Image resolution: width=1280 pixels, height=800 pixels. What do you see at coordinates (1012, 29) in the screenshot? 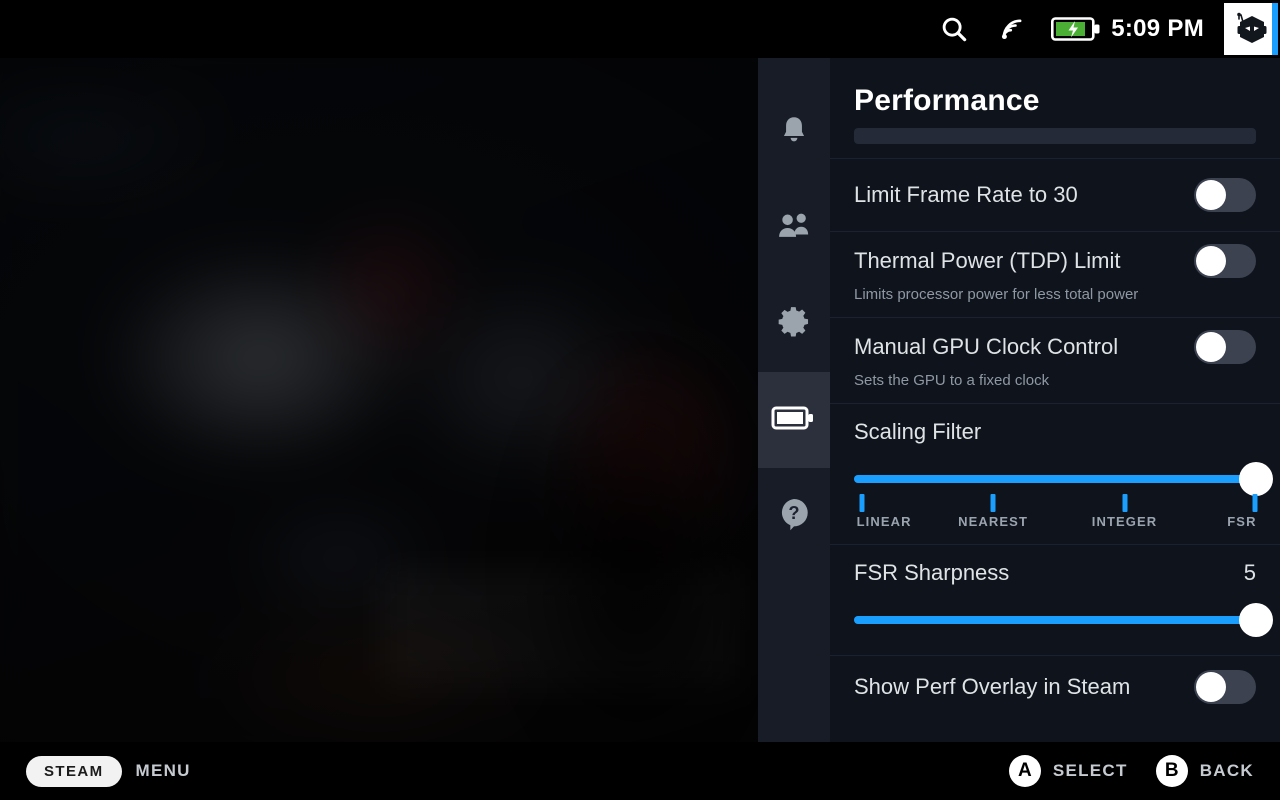
I see `wifi-icon` at bounding box center [1012, 29].